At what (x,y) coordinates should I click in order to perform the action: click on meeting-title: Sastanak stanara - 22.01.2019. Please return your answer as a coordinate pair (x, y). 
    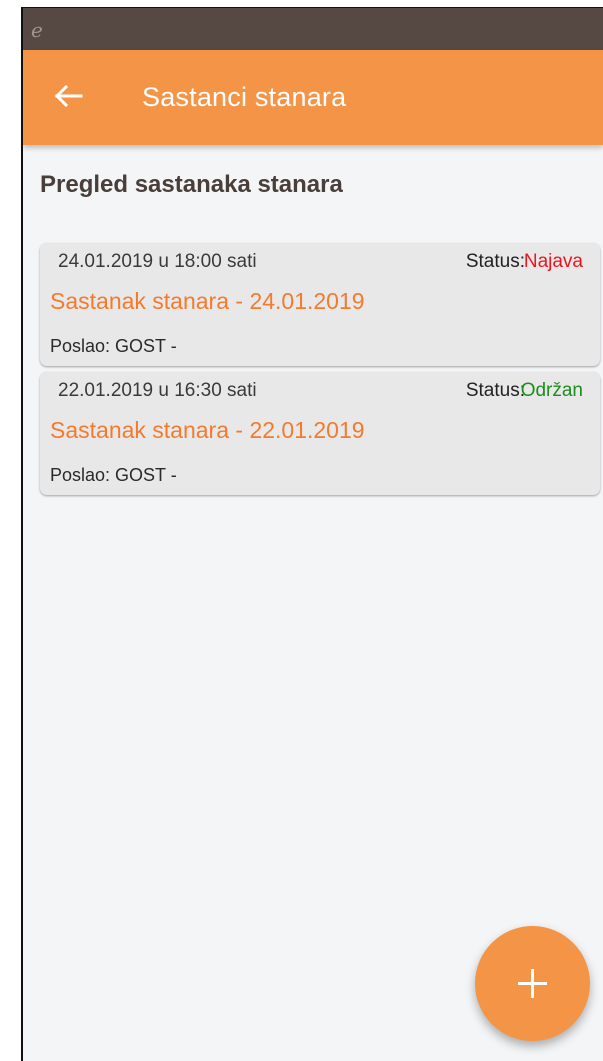
    Looking at the image, I should click on (207, 430).